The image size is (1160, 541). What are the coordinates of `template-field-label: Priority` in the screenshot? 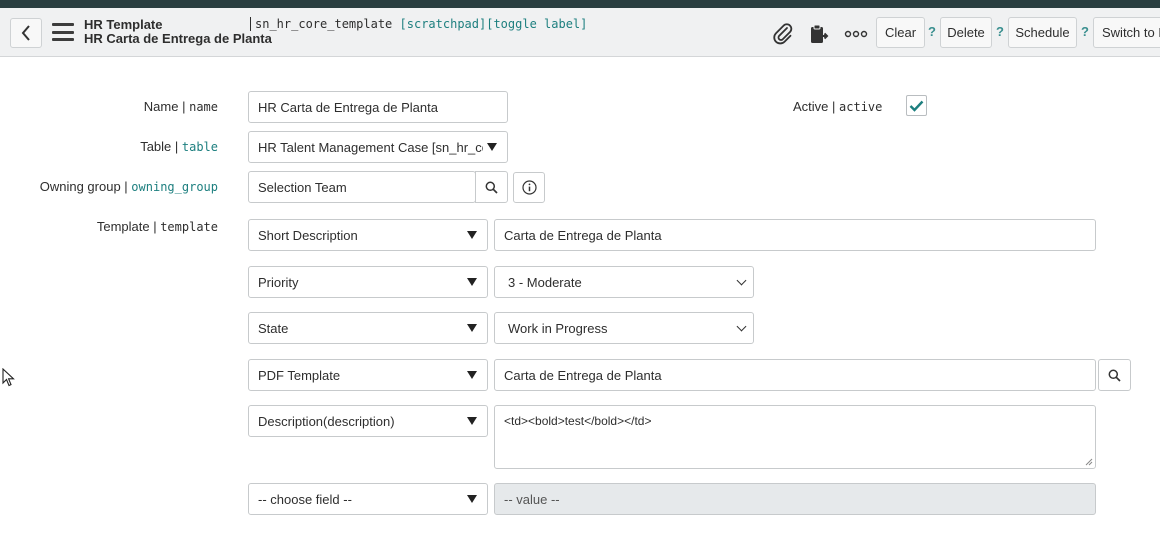 It's located at (278, 282).